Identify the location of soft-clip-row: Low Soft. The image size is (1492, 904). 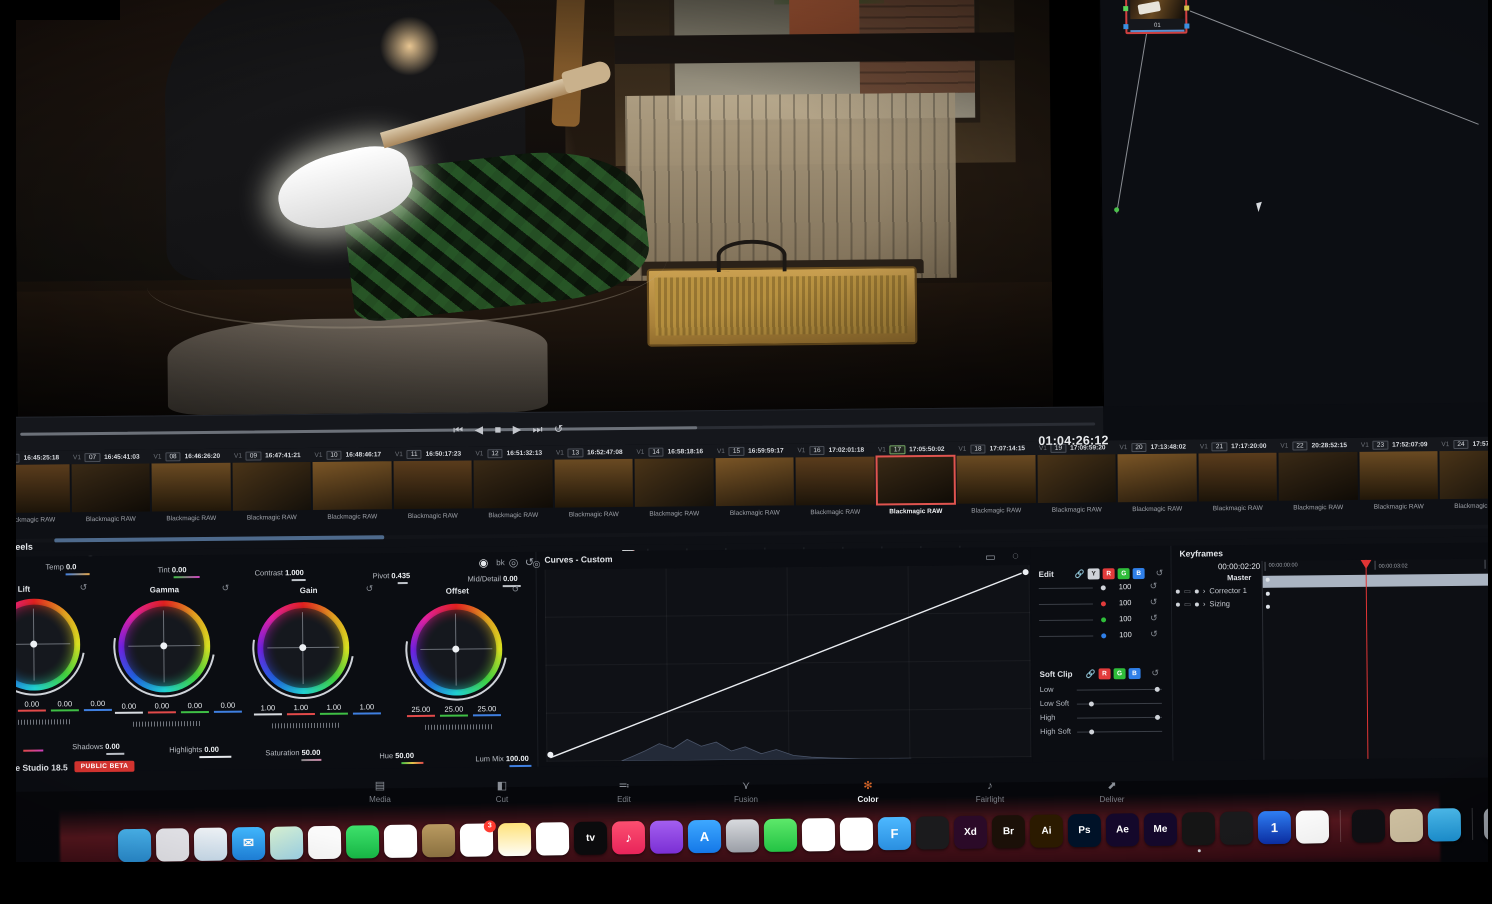
(1100, 627).